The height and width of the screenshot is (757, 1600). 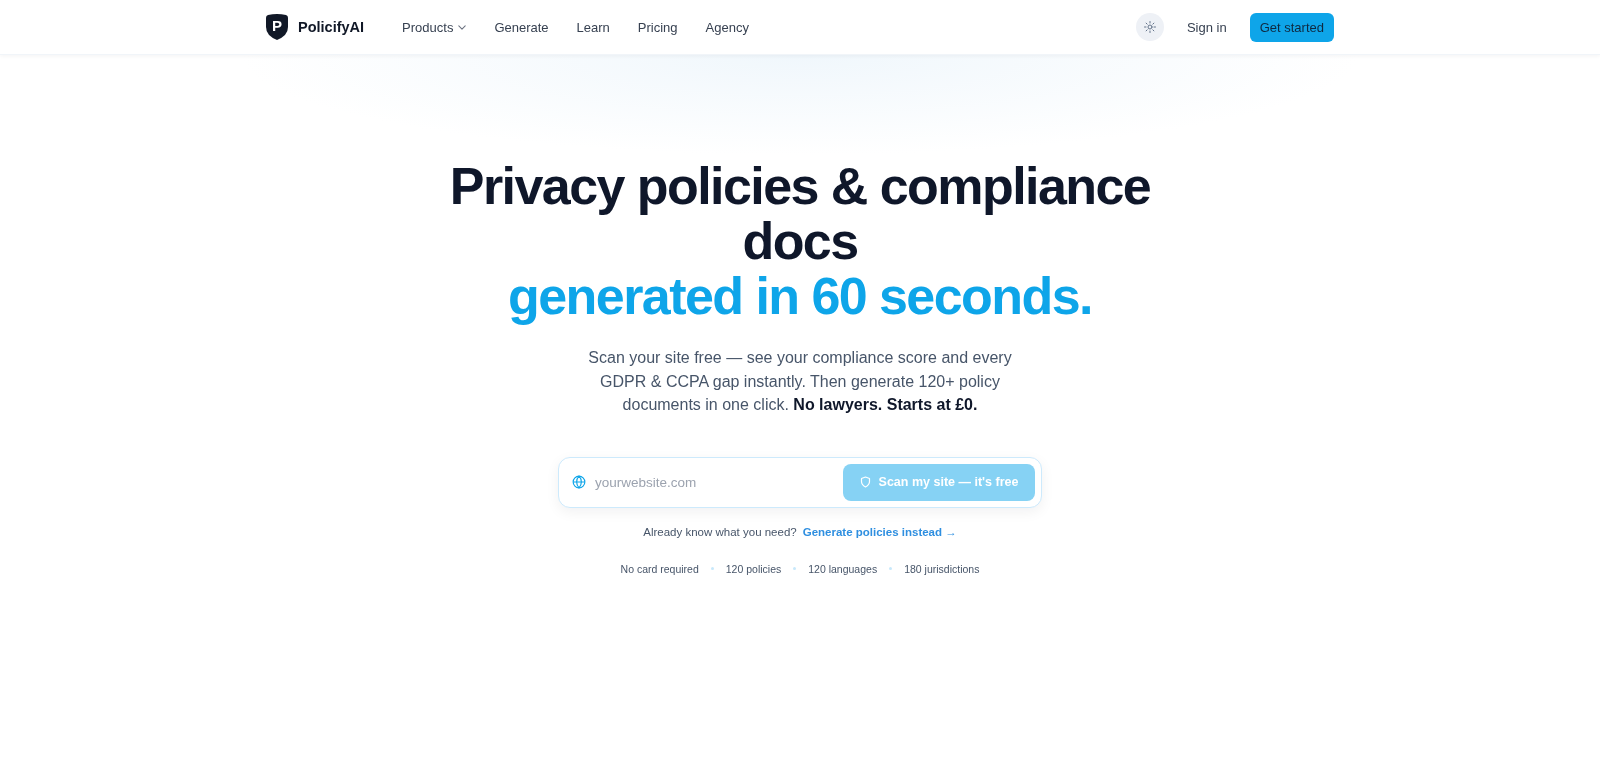 What do you see at coordinates (843, 569) in the screenshot?
I see `feature-label: 120 languages` at bounding box center [843, 569].